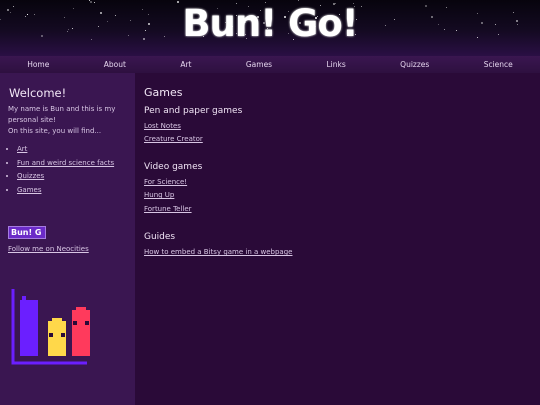 The height and width of the screenshot is (405, 540). Describe the element at coordinates (38, 93) in the screenshot. I see `sidebar-heading: Welcome!` at that location.